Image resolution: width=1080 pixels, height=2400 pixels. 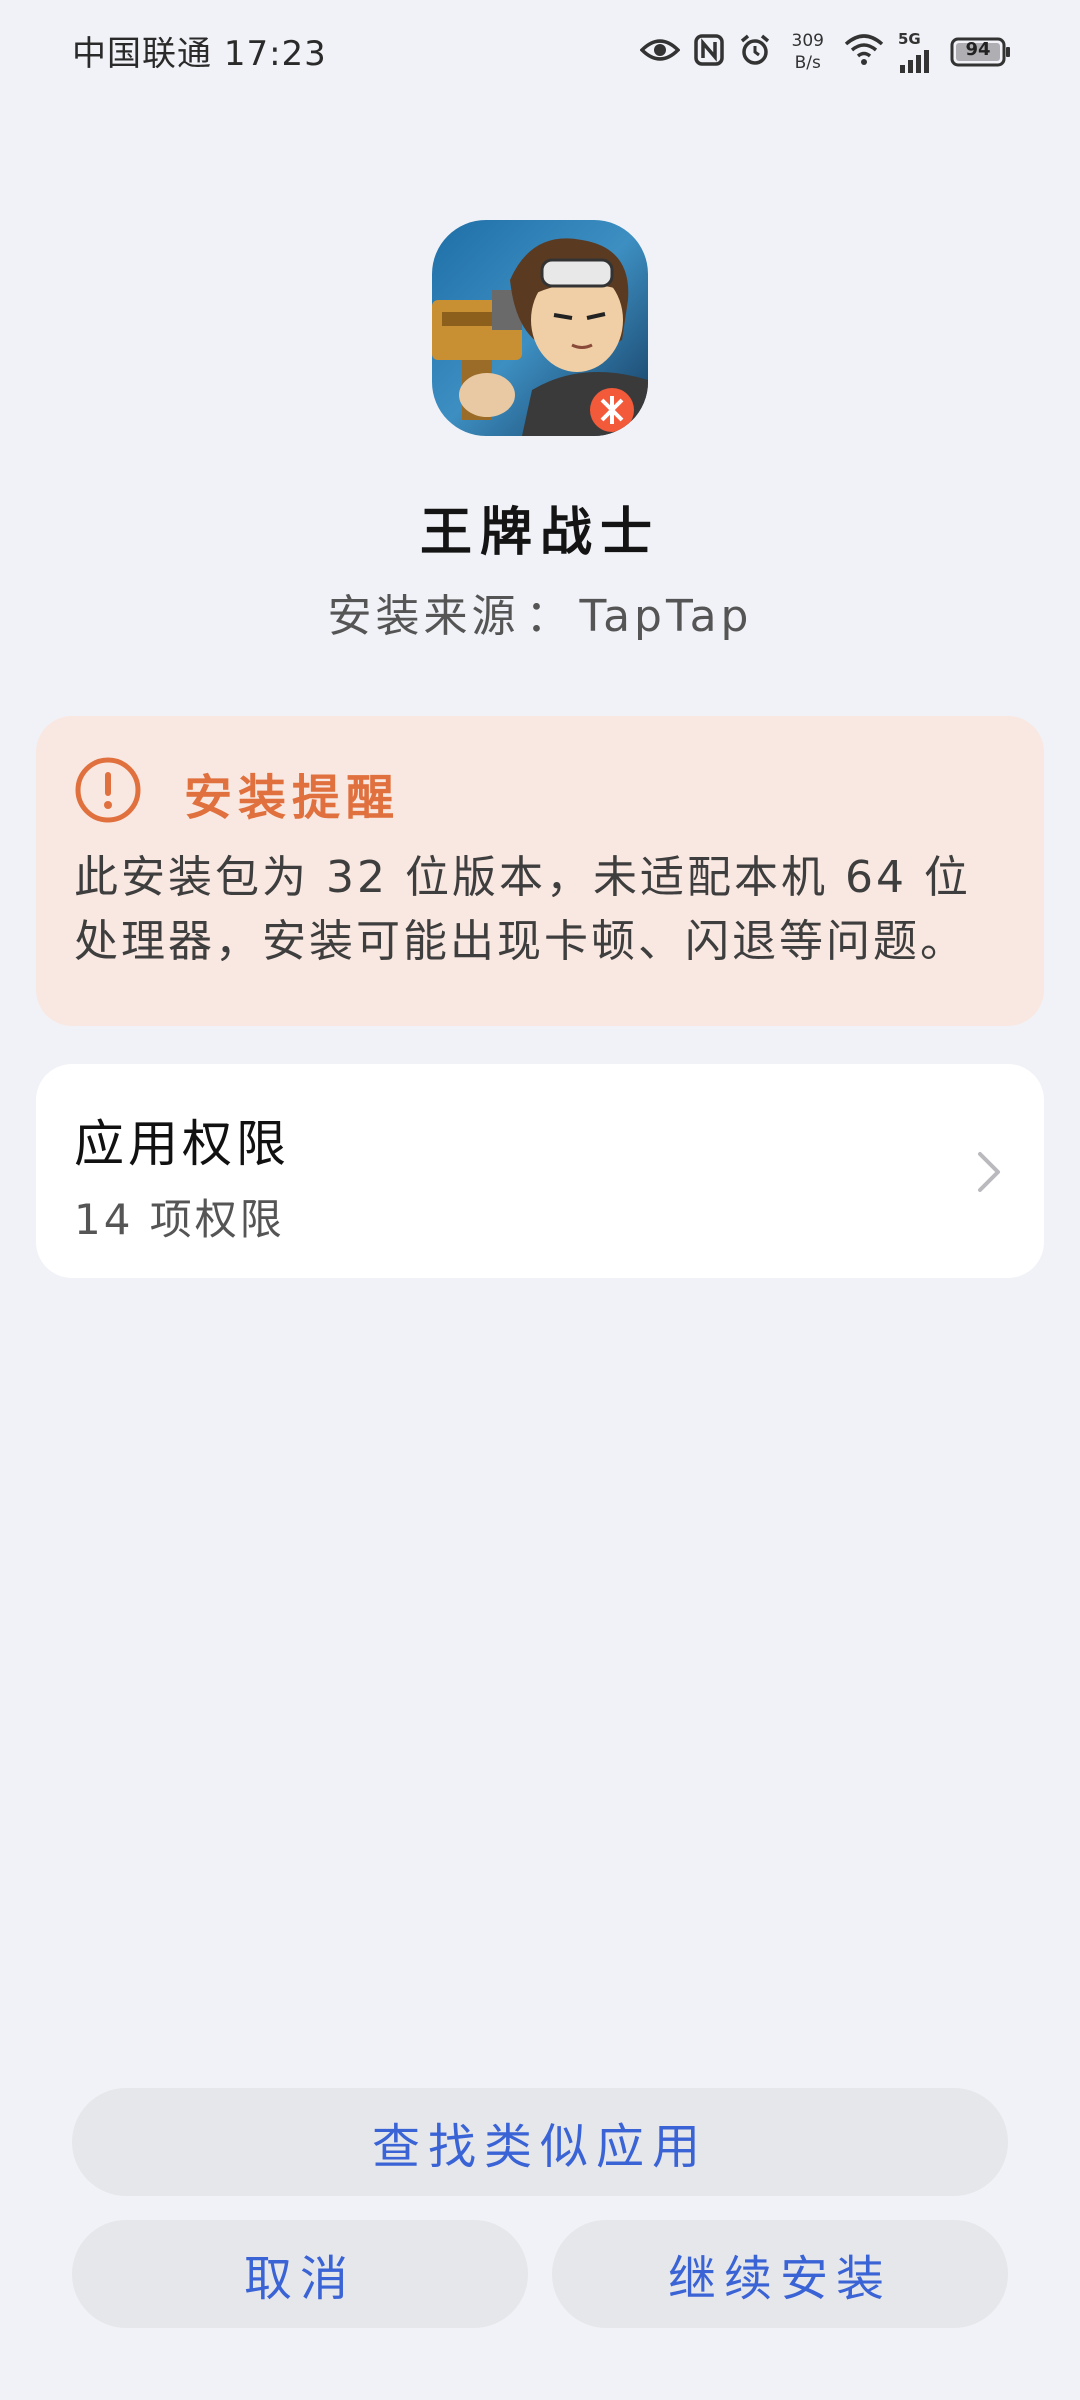 I want to click on eye-icon, so click(x=660, y=52).